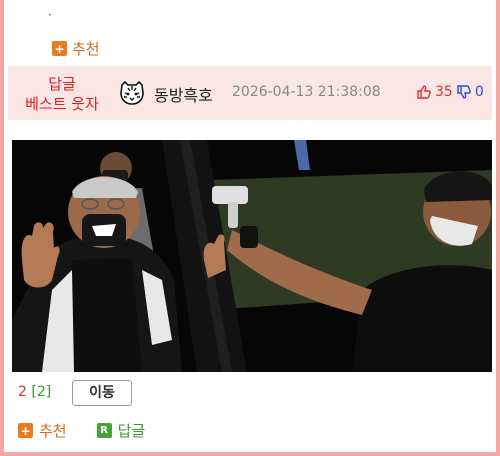 This screenshot has width=500, height=456. I want to click on comment-header: 답글 베스트 웃자 동방흑호 2026-04-13 21:38:08 35 0, so click(250, 93).